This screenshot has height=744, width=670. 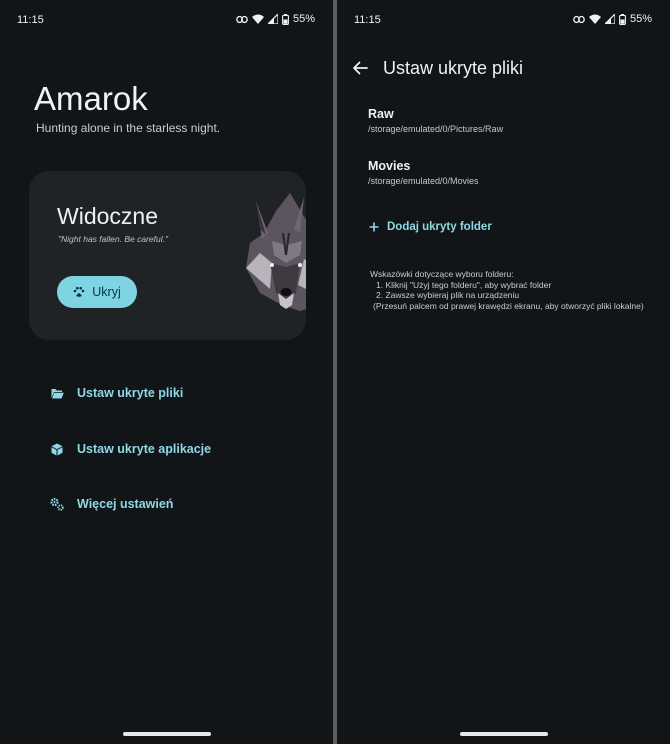 What do you see at coordinates (374, 227) in the screenshot?
I see `plus-icon` at bounding box center [374, 227].